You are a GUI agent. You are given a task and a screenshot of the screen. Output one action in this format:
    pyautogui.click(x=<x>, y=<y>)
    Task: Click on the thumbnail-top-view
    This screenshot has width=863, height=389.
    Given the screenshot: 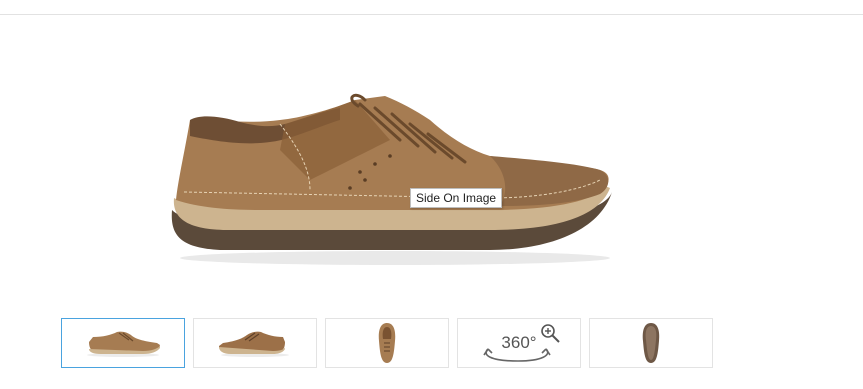 What is the action you would take?
    pyautogui.click(x=387, y=343)
    